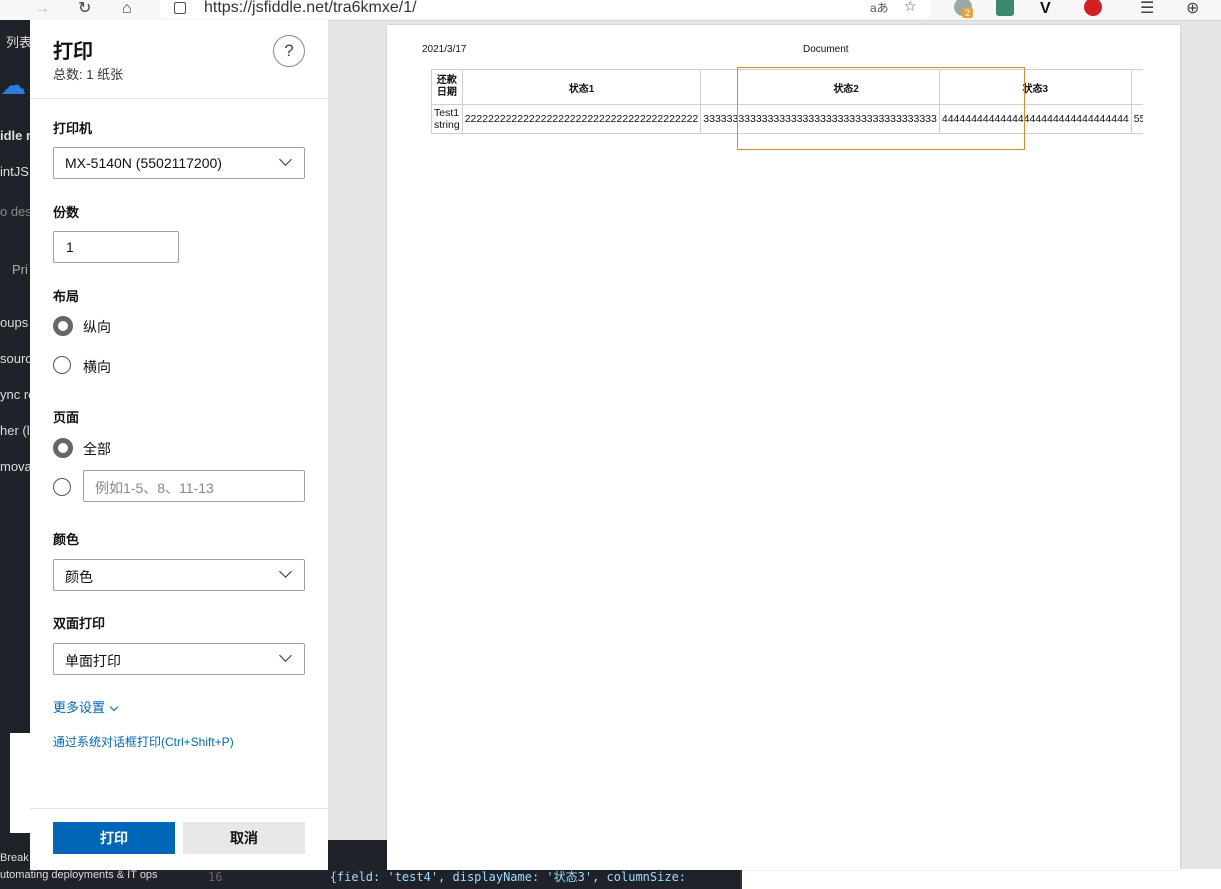  What do you see at coordinates (444, 49) in the screenshot?
I see `preview-date: 2021/3/17` at bounding box center [444, 49].